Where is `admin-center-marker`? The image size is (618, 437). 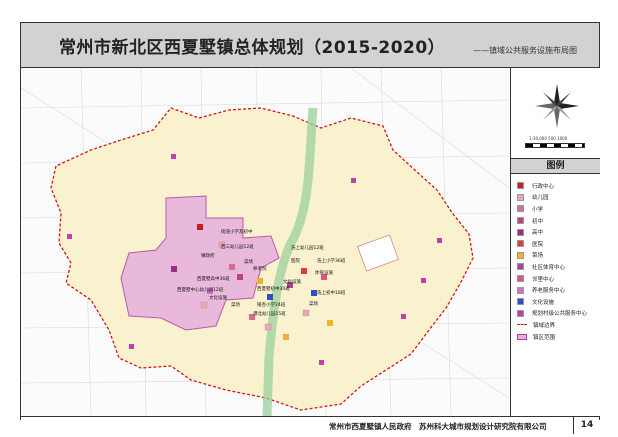 admin-center-marker is located at coordinates (200, 227).